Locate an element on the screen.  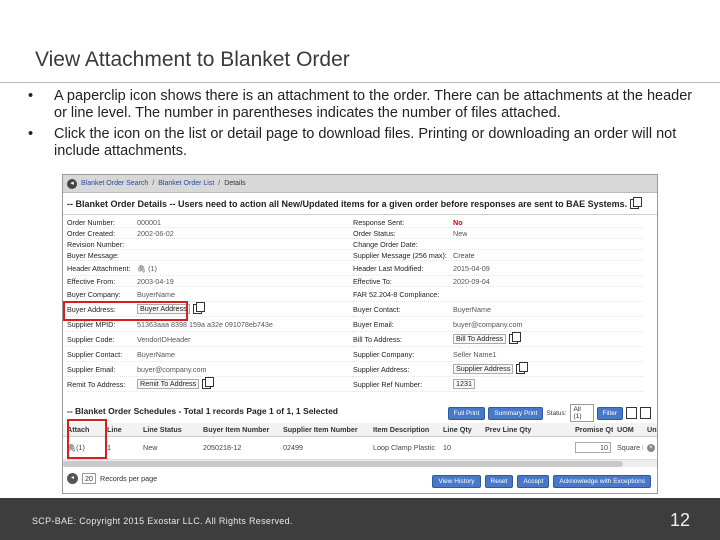
field-label: Bill To Address: is located at coordinates (378, 339).